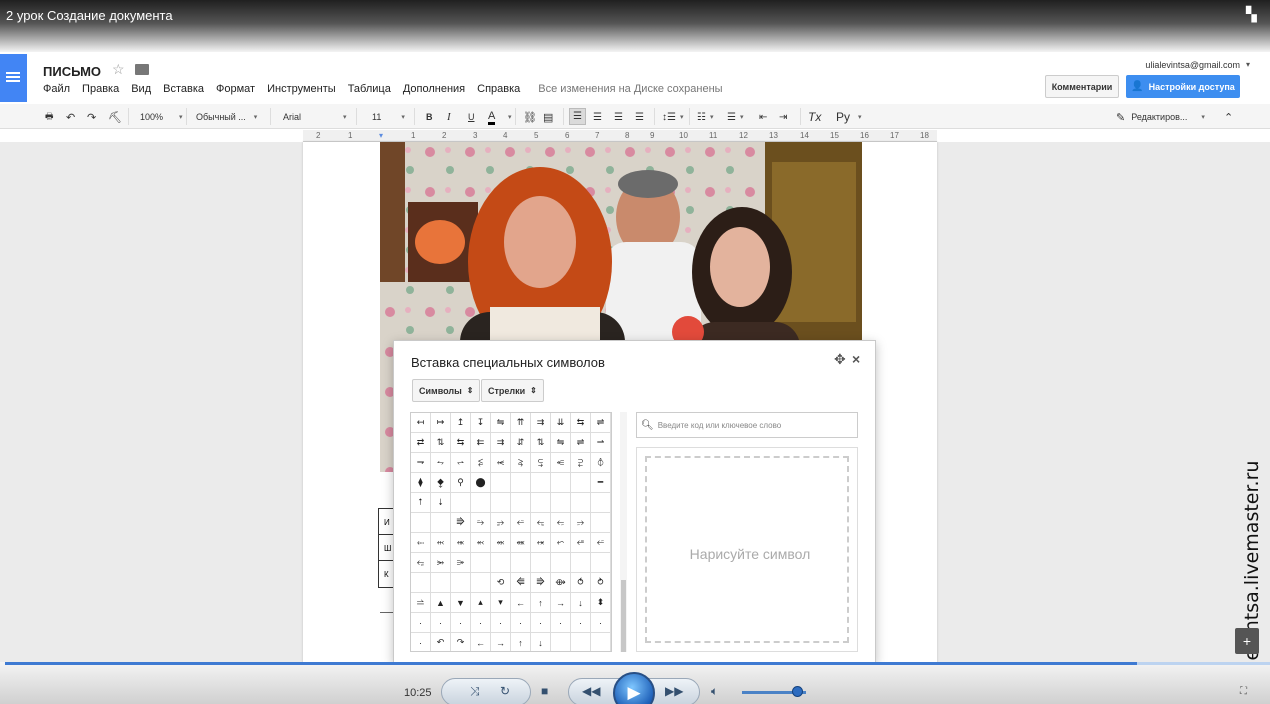 This screenshot has width=1270, height=704. What do you see at coordinates (783, 117) in the screenshot?
I see `increase-indent-icon: ⇥` at bounding box center [783, 117].